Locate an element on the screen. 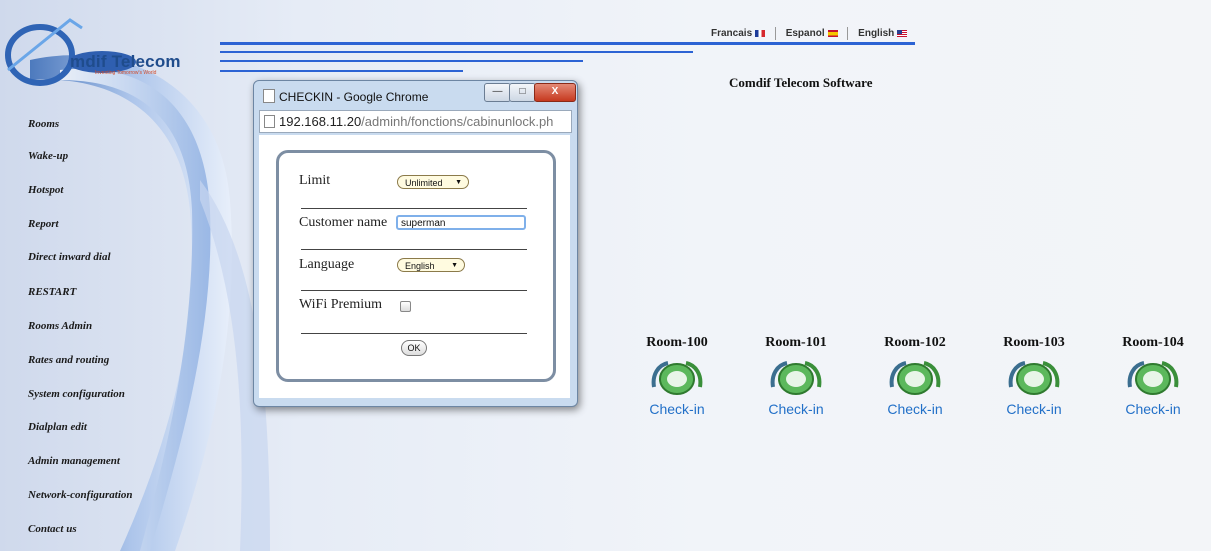 Image resolution: width=1211 pixels, height=551 pixels. limit-select: Unlimited ▼ is located at coordinates (433, 182).